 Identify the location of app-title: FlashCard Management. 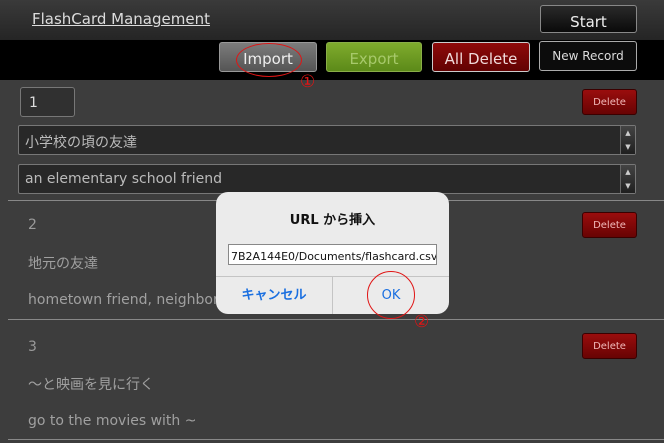
(121, 19).